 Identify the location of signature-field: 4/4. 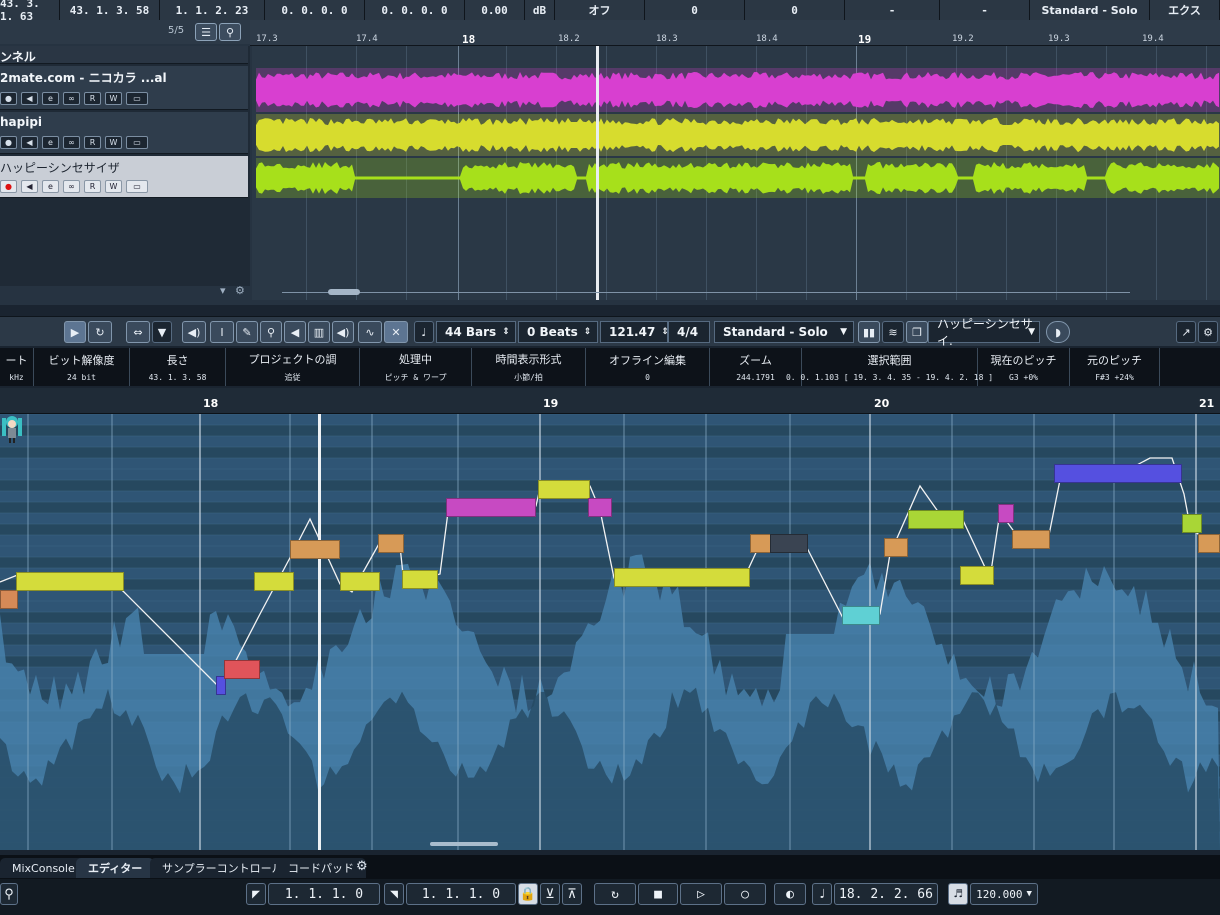
(689, 332).